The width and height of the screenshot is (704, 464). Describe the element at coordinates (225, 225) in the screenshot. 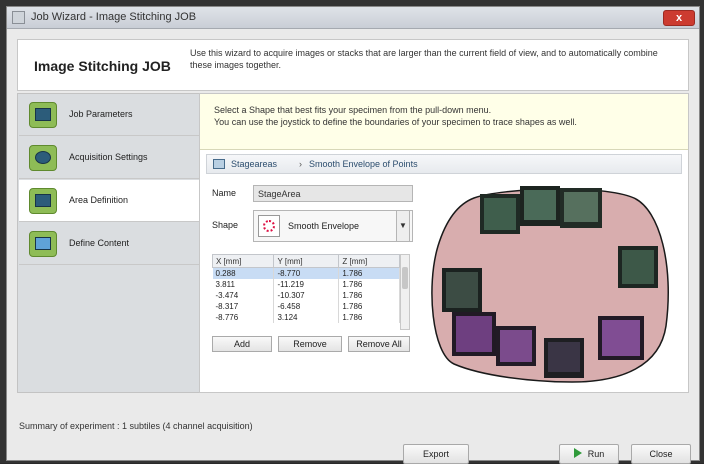

I see `shape-label: Shape` at that location.